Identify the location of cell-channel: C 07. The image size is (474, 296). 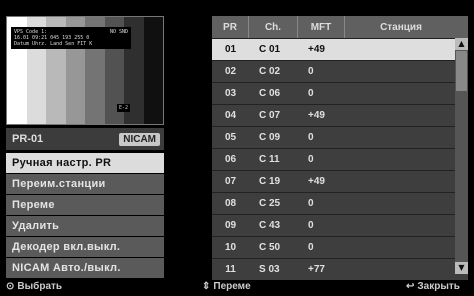
(270, 115).